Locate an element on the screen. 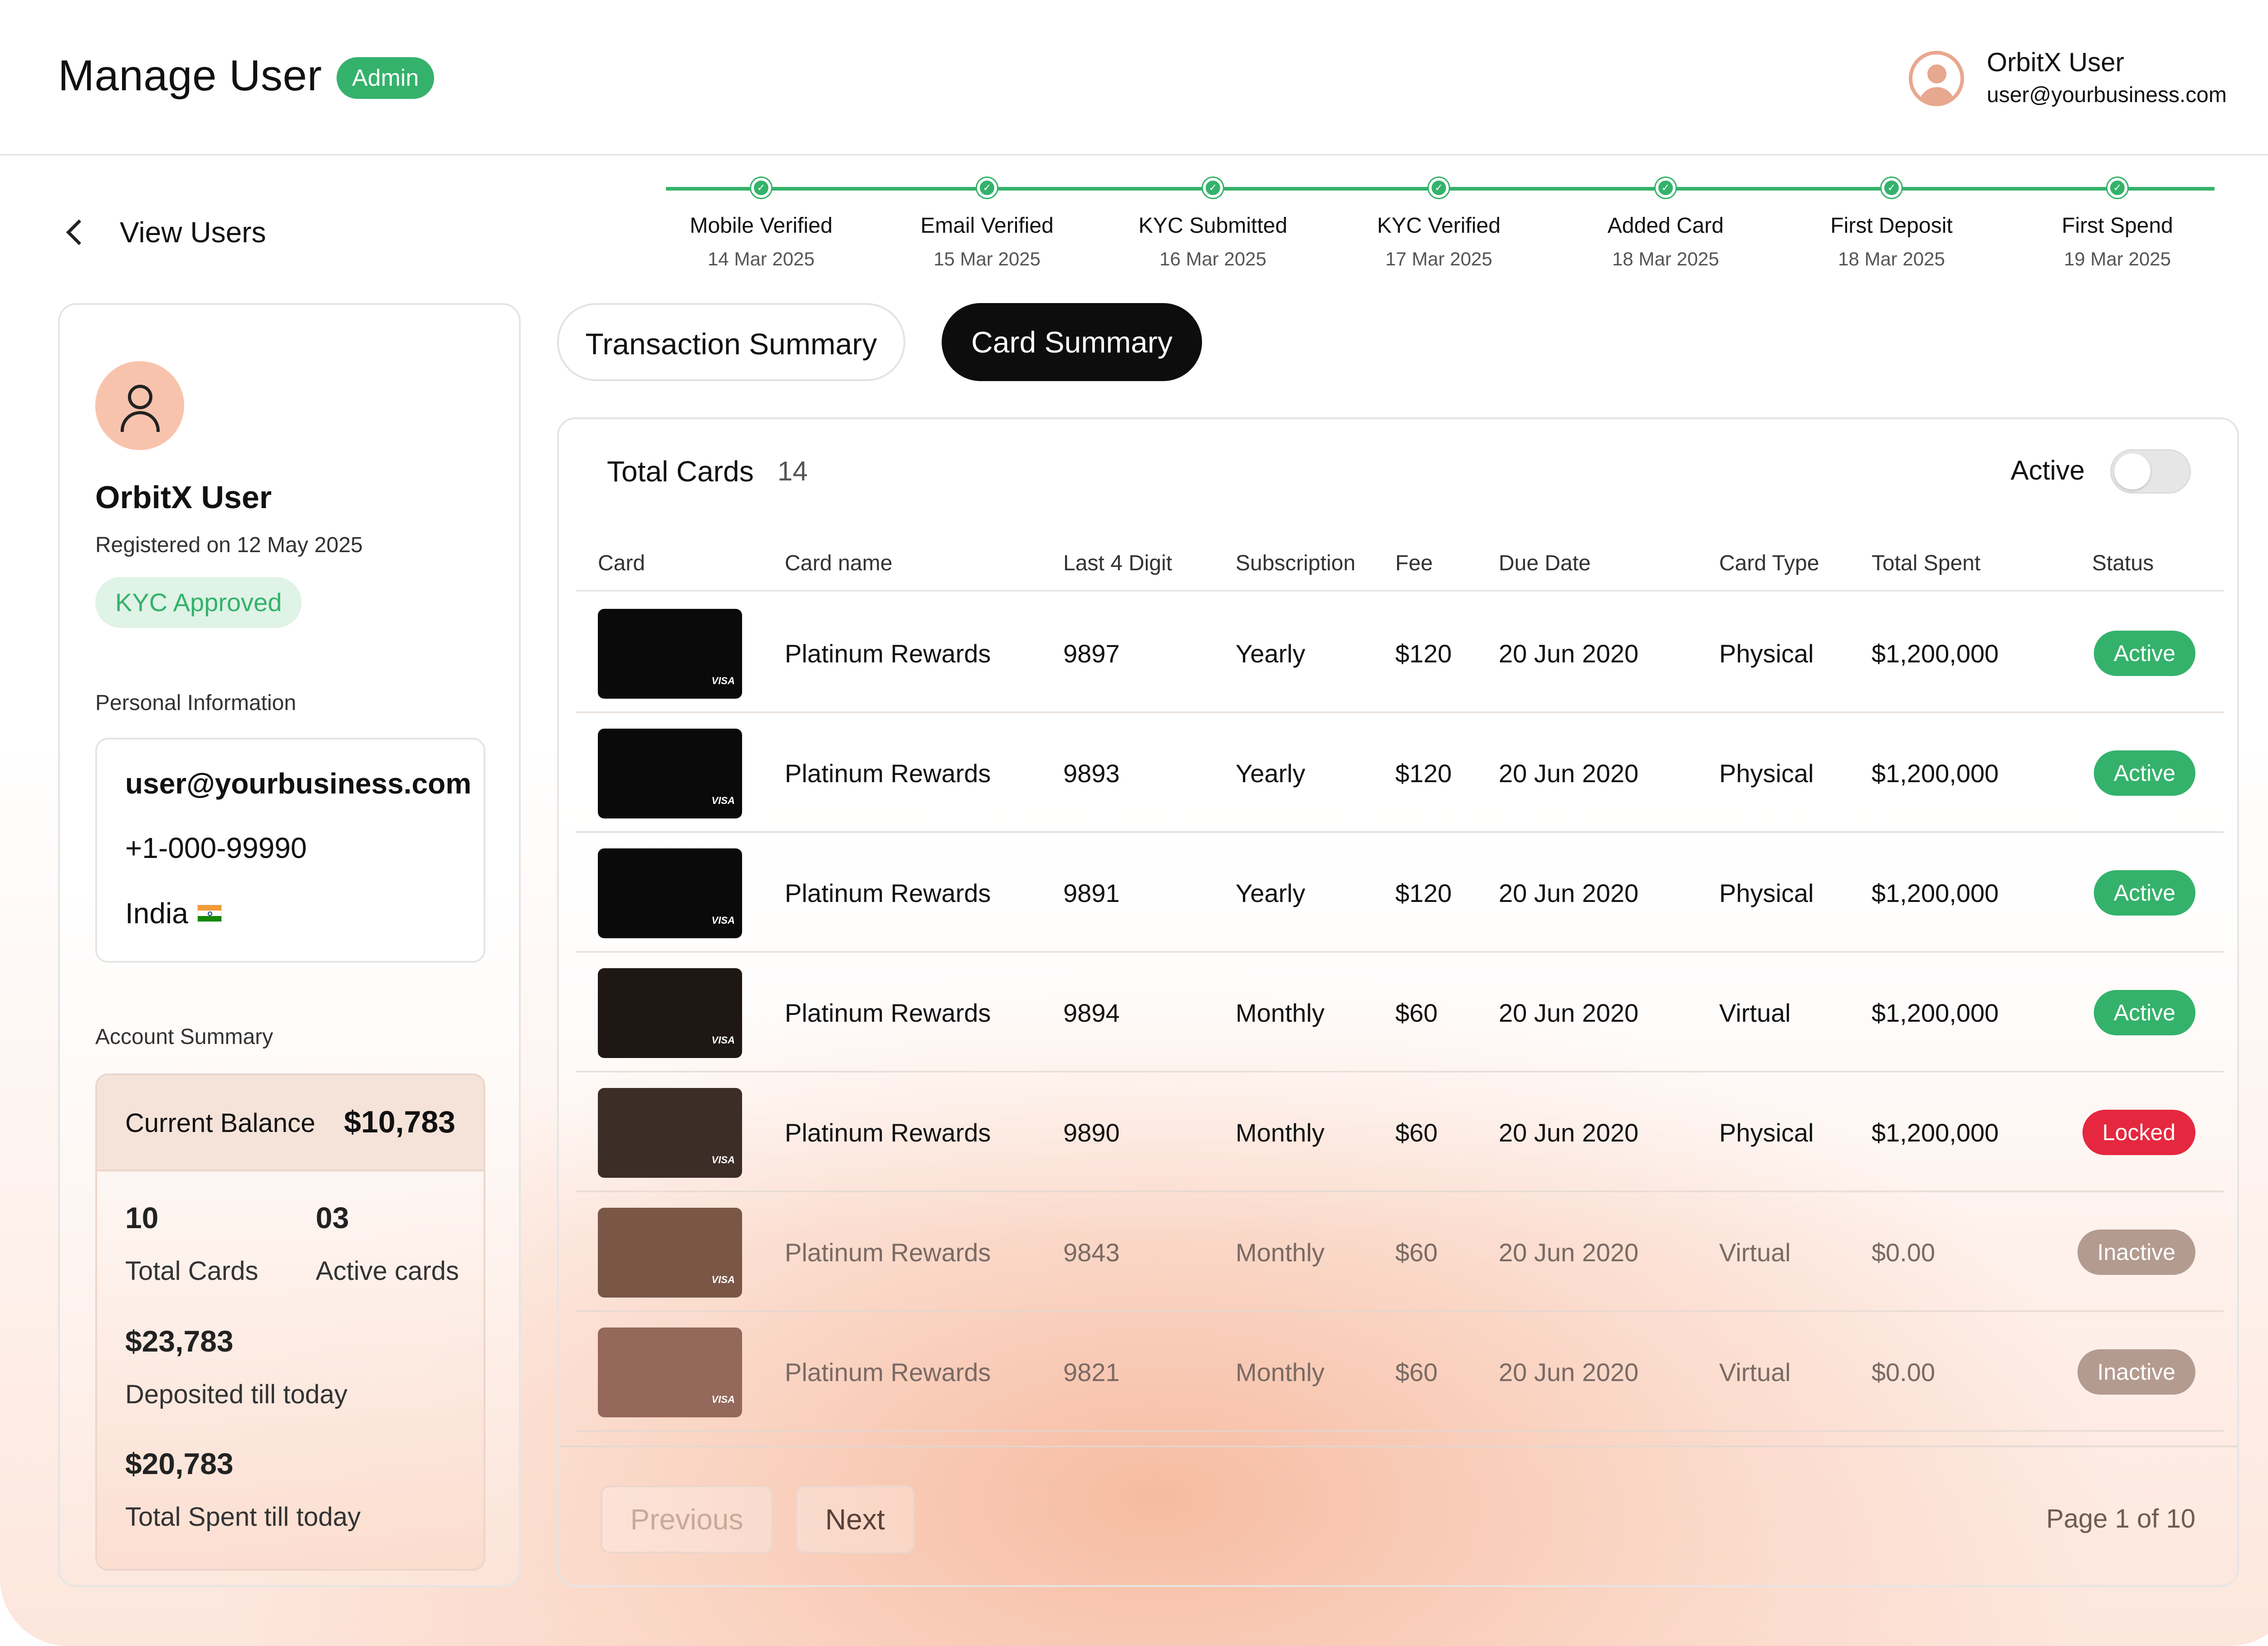 Image resolution: width=2268 pixels, height=1646 pixels. column-header: Last 4 Digit is located at coordinates (1117, 563).